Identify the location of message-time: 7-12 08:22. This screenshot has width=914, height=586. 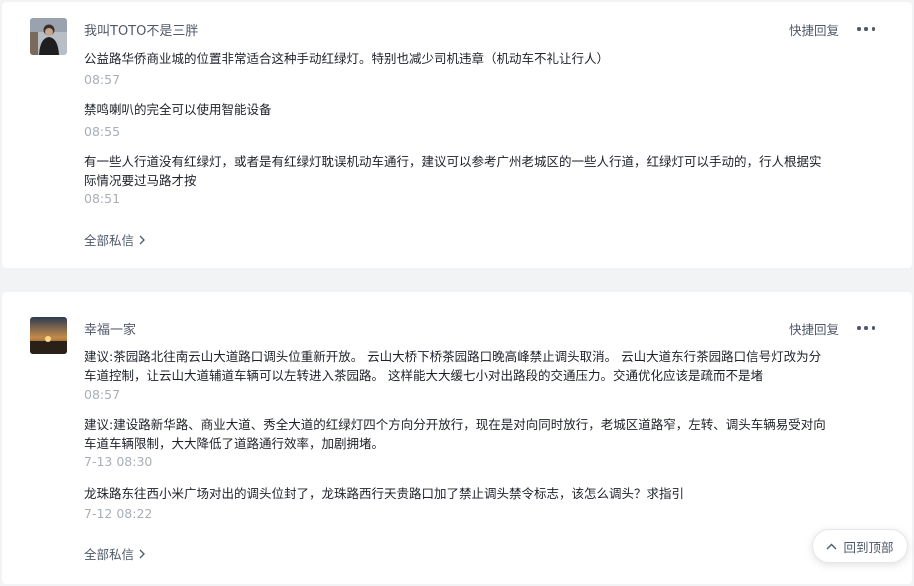
(118, 513).